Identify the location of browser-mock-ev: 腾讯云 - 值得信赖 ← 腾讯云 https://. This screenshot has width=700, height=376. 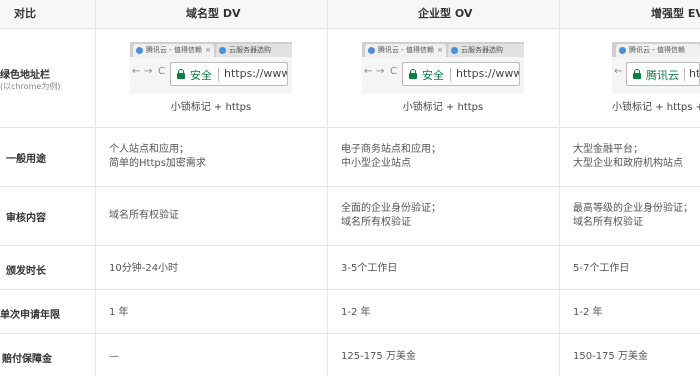
(656, 68).